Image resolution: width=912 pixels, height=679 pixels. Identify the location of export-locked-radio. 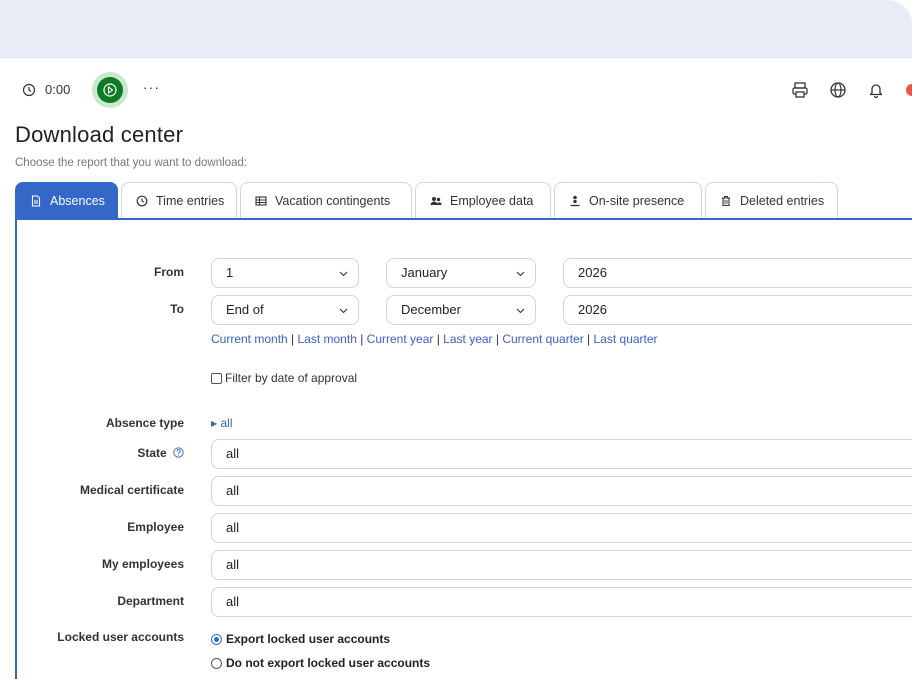
(216, 639).